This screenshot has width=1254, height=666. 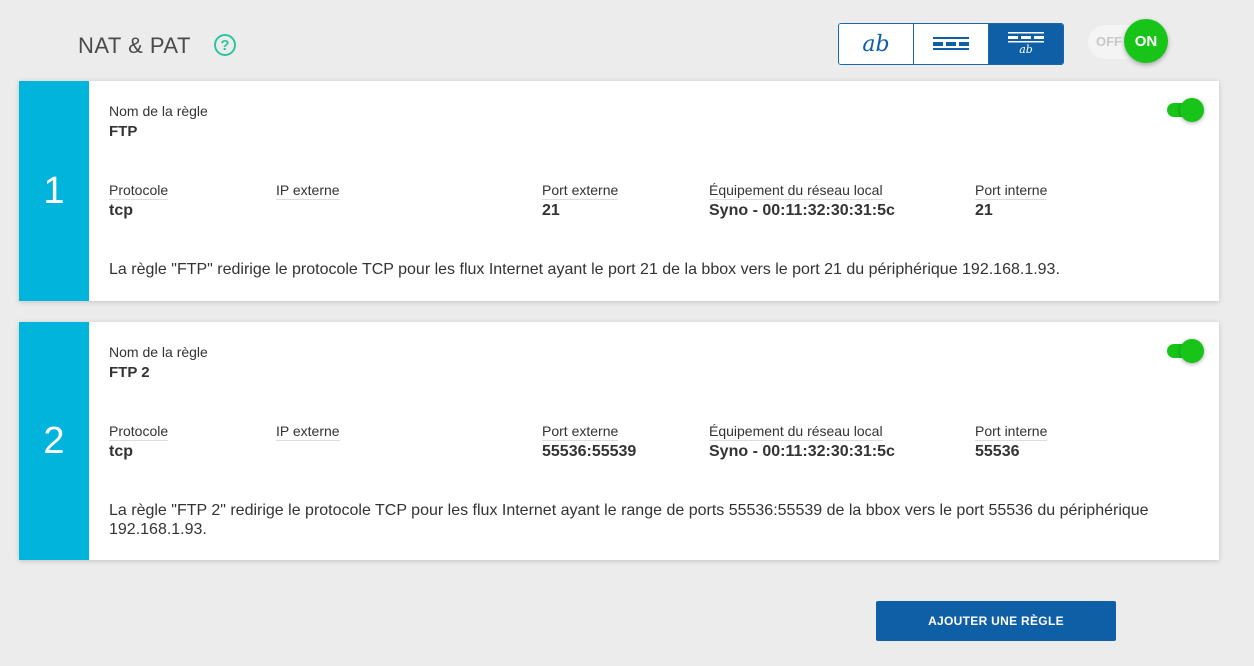 What do you see at coordinates (1146, 41) in the screenshot?
I see `master-toggle-knob: ON` at bounding box center [1146, 41].